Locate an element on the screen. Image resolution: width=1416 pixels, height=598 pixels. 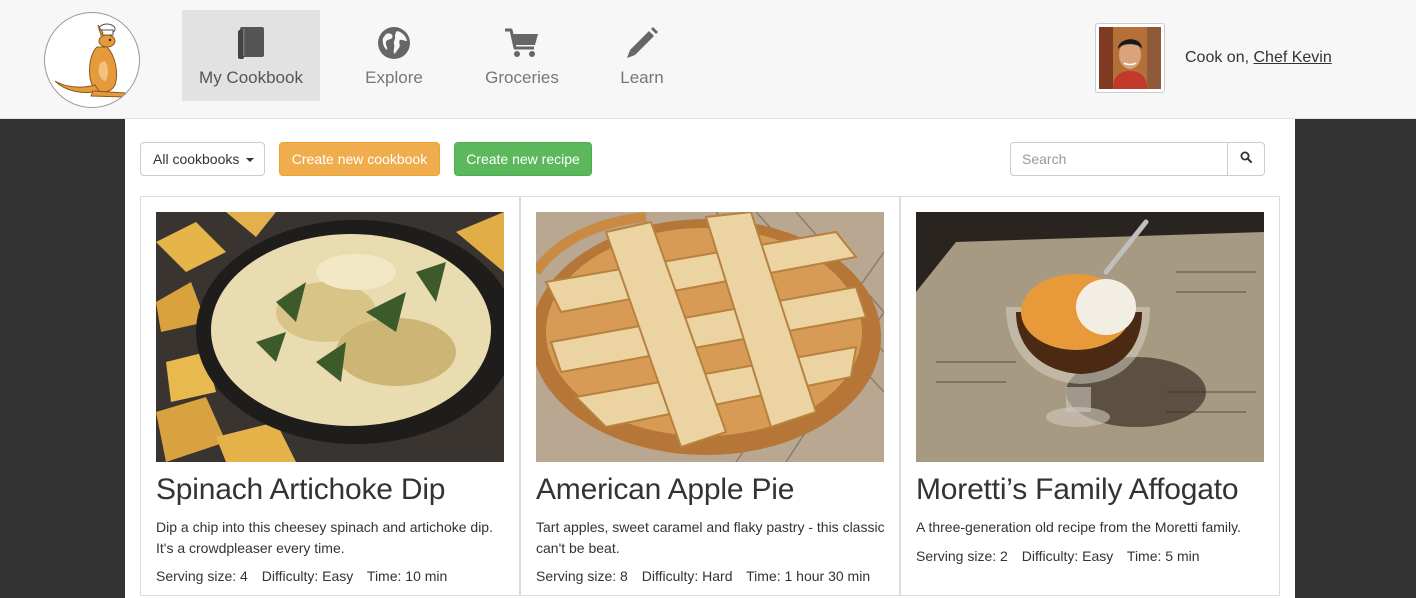
nav-explore: Explore is located at coordinates (394, 55).